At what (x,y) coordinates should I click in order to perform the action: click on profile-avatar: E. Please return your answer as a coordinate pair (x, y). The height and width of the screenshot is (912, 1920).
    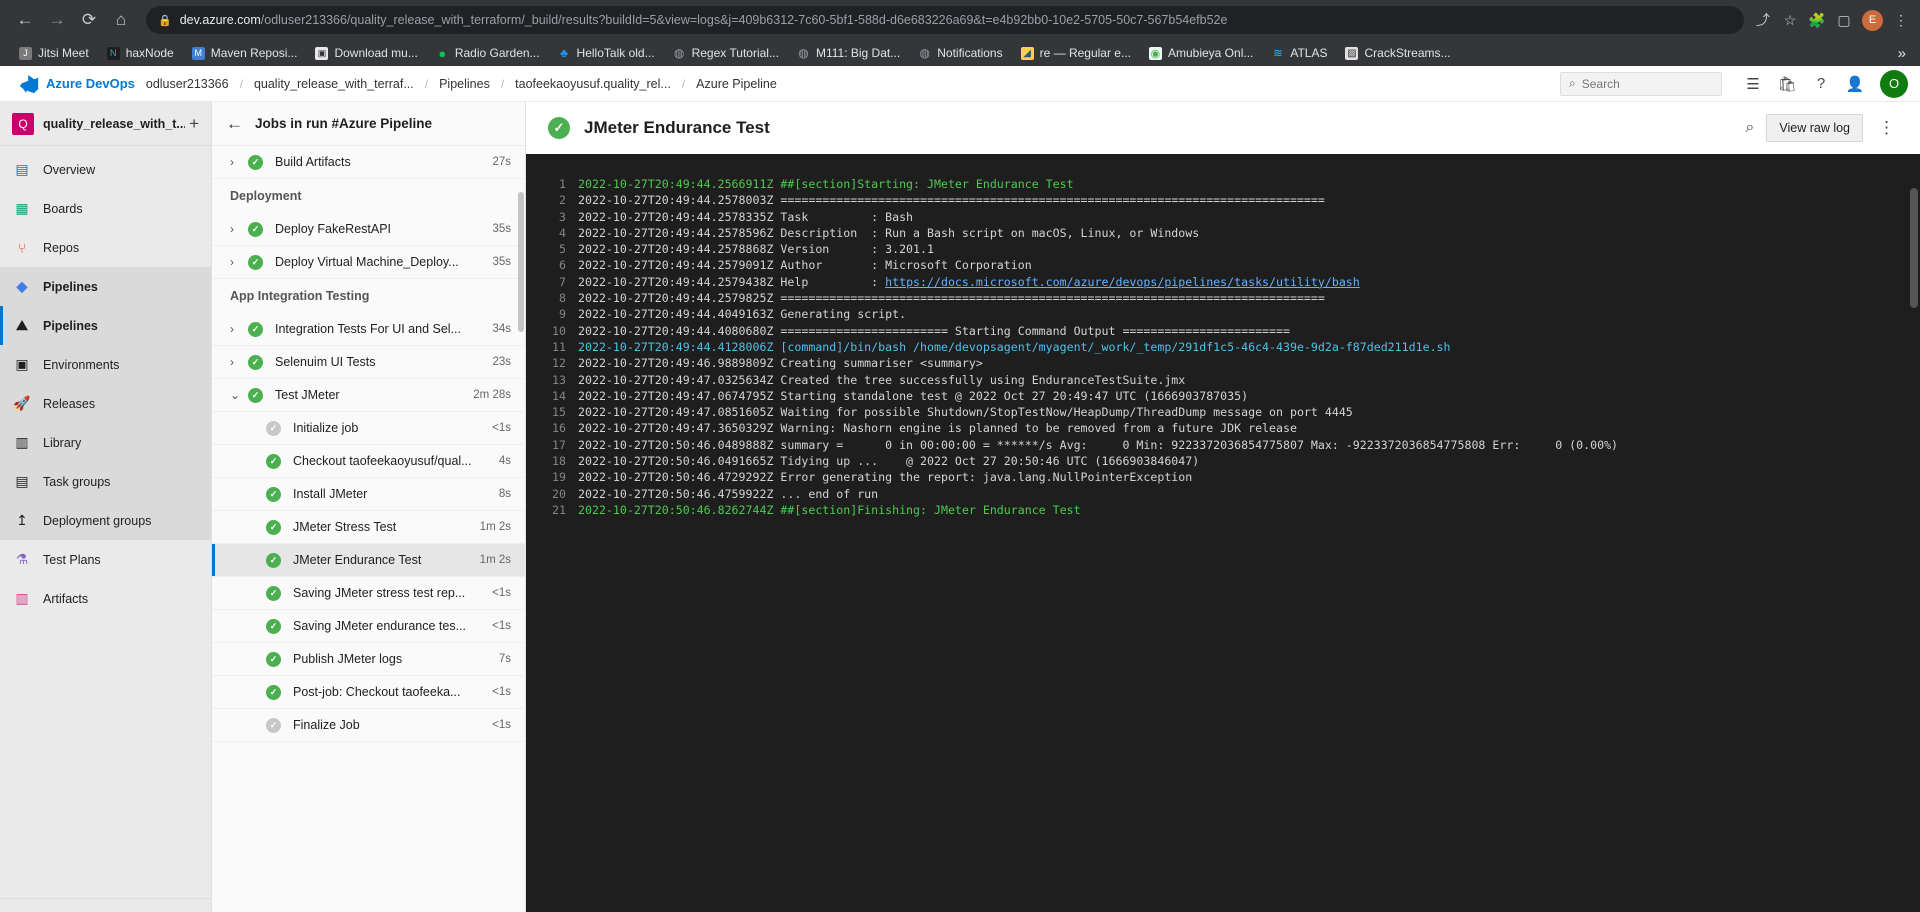
    Looking at the image, I should click on (1872, 20).